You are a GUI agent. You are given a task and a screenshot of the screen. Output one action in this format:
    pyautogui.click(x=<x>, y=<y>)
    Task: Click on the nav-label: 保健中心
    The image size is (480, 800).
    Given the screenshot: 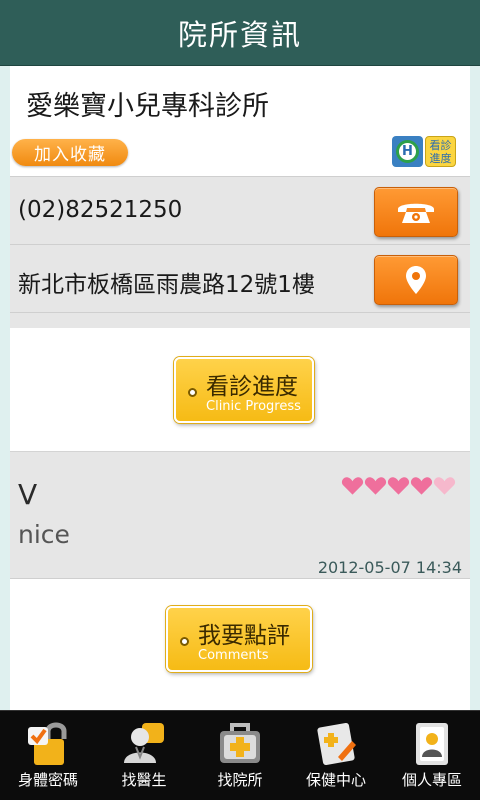 What is the action you would take?
    pyautogui.click(x=335, y=780)
    